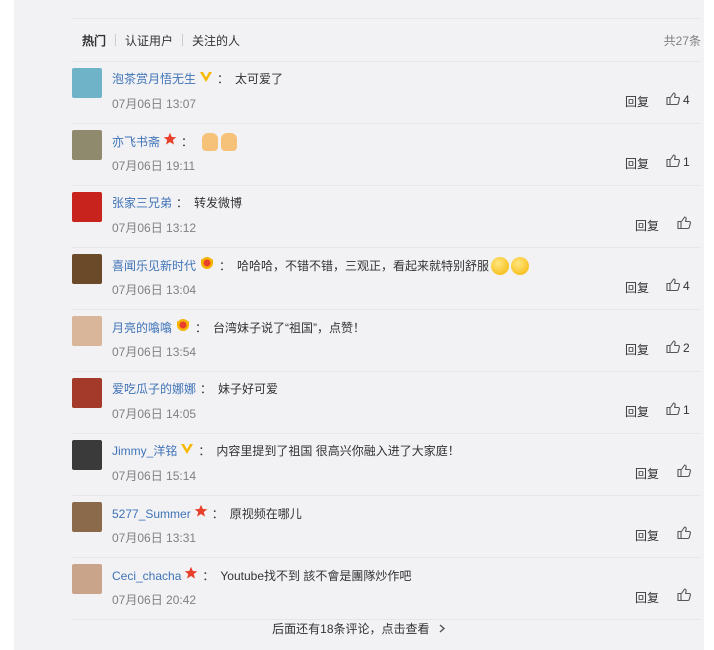 This screenshot has height=650, width=714. Describe the element at coordinates (142, 203) in the screenshot. I see `comment-username: 张家三兄弟` at that location.